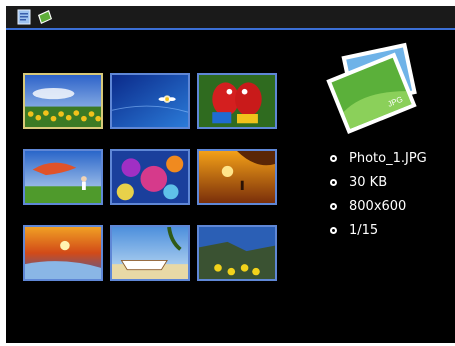  Describe the element at coordinates (150, 177) in the screenshot. I see `thumb-coral-reef` at that location.